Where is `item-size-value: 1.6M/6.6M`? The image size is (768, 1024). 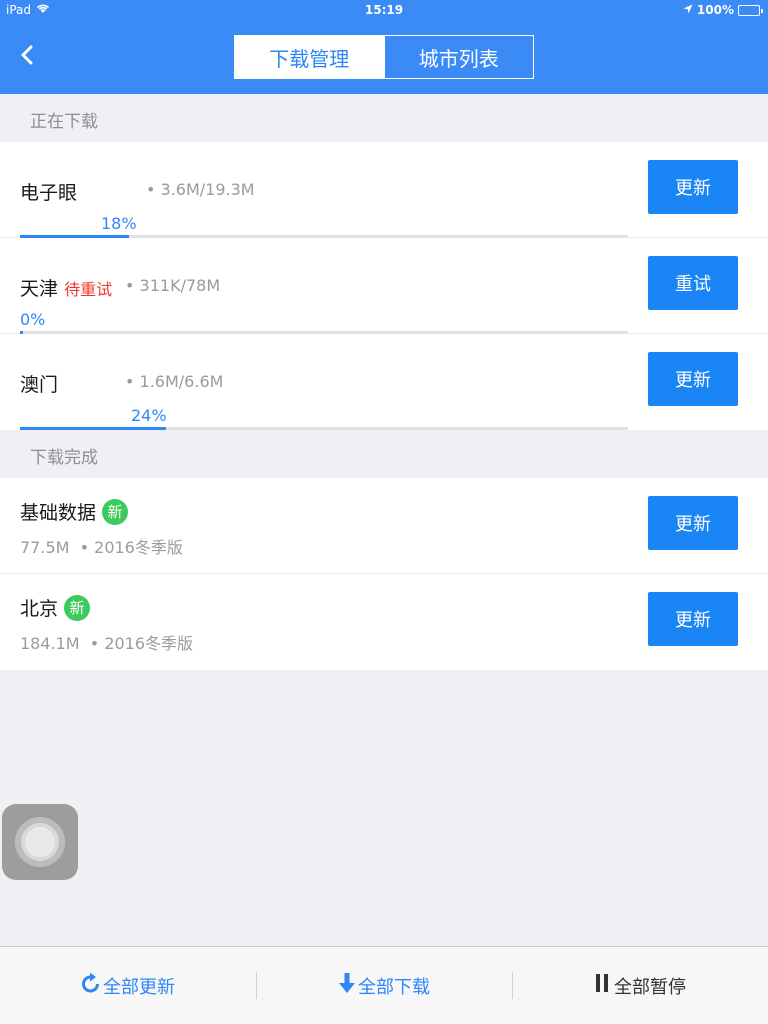
item-size-value: 1.6M/6.6M is located at coordinates (181, 381).